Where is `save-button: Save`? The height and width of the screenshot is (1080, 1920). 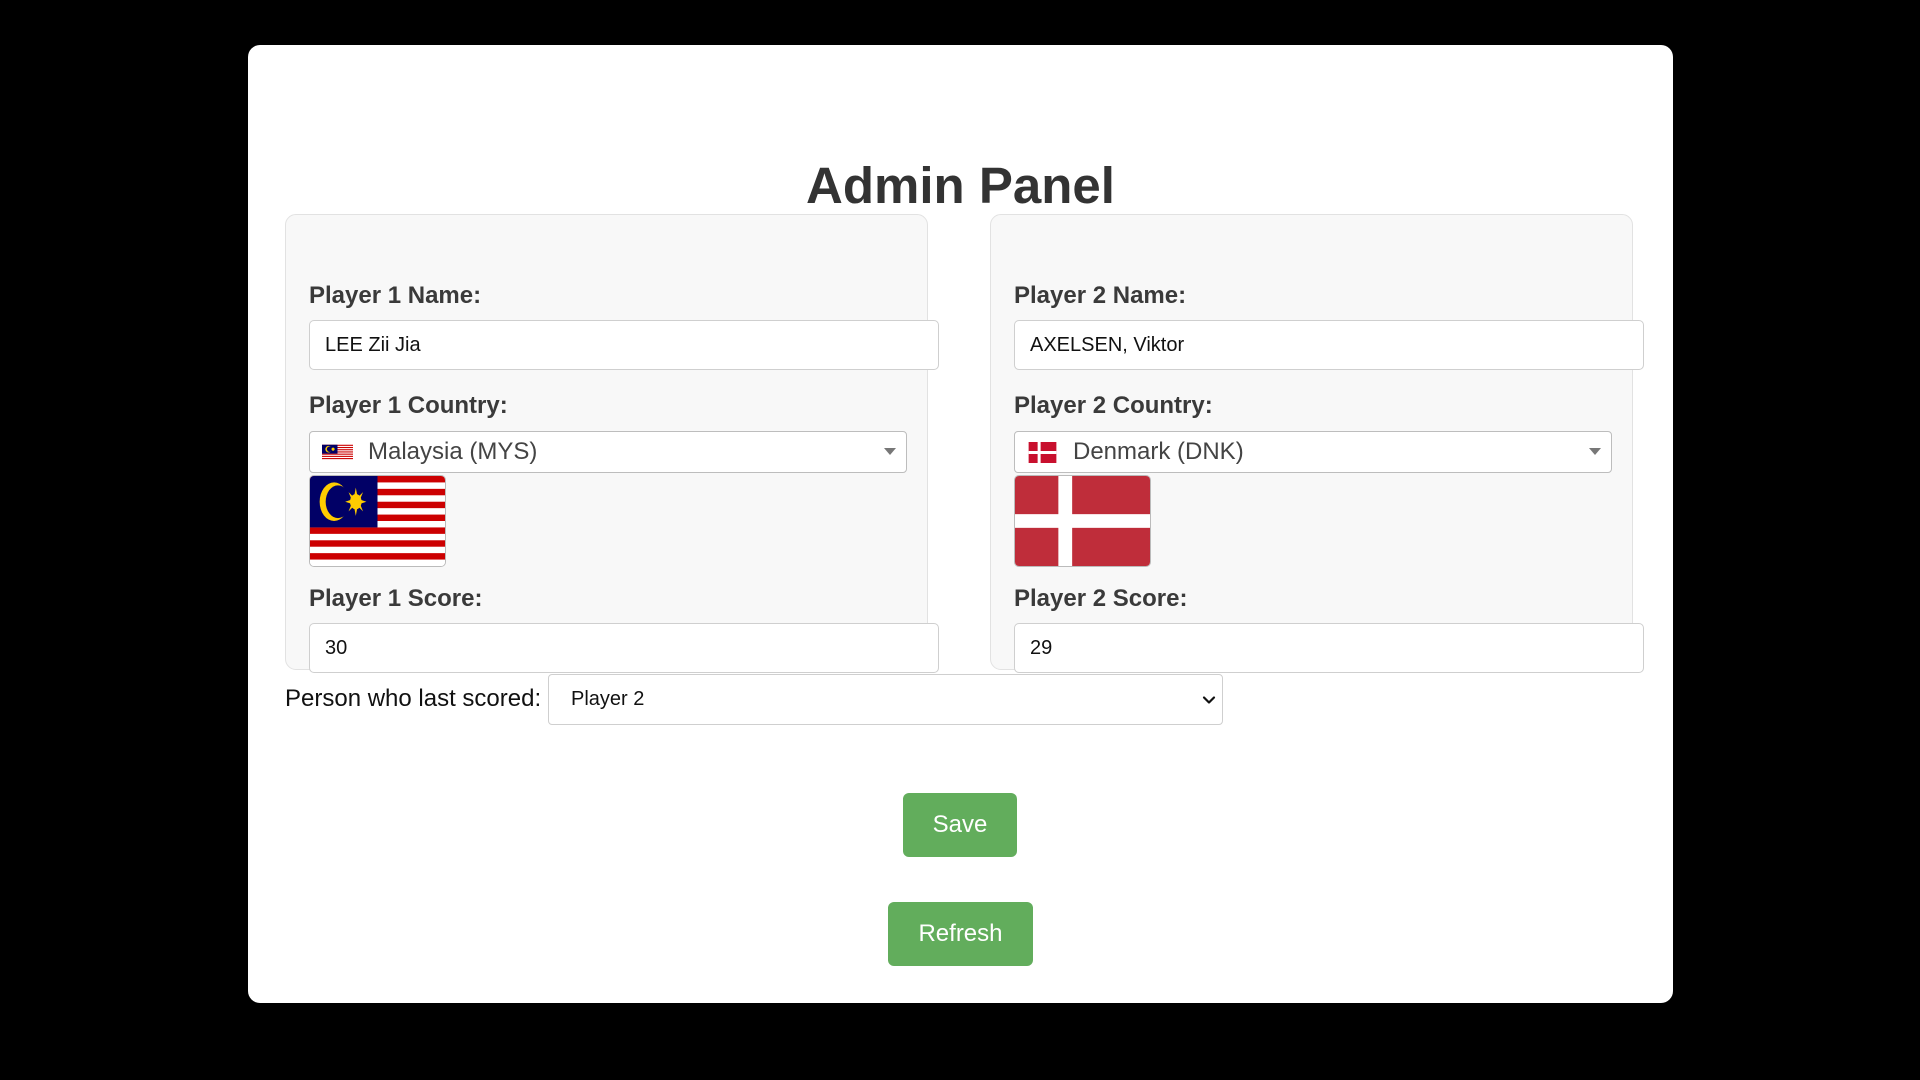 save-button: Save is located at coordinates (960, 825).